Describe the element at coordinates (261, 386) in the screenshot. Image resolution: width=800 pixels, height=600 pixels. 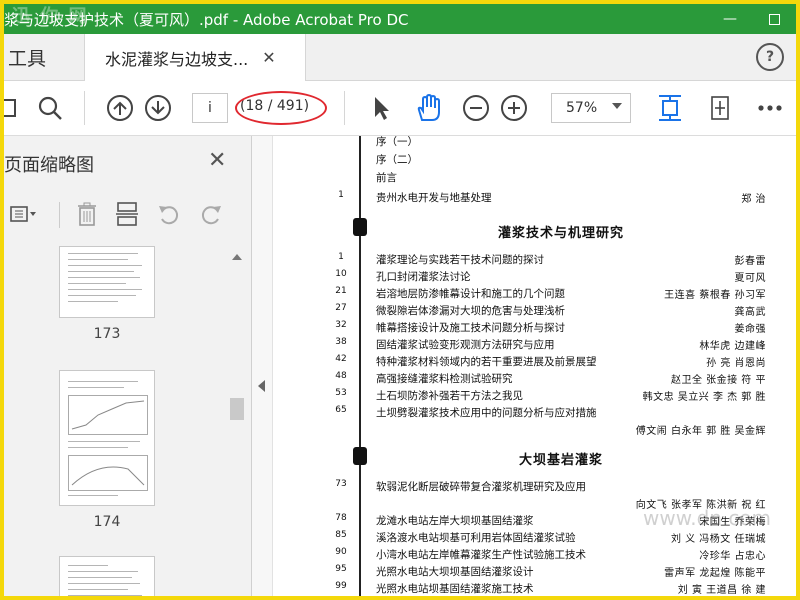
I see `collapse-panel-icon` at that location.